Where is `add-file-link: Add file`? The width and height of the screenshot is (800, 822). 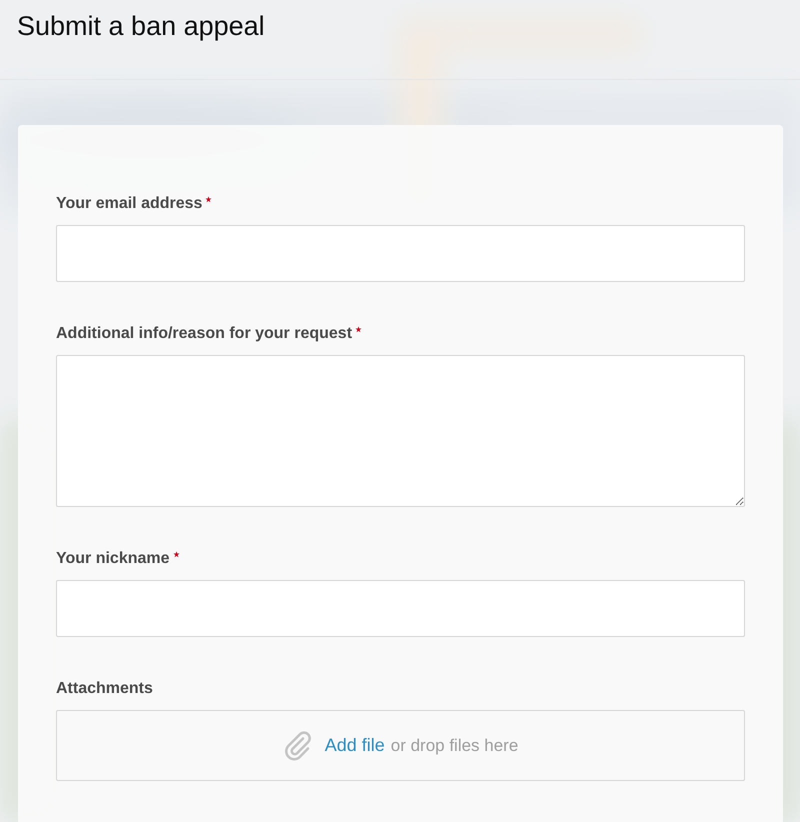 add-file-link: Add file is located at coordinates (354, 745).